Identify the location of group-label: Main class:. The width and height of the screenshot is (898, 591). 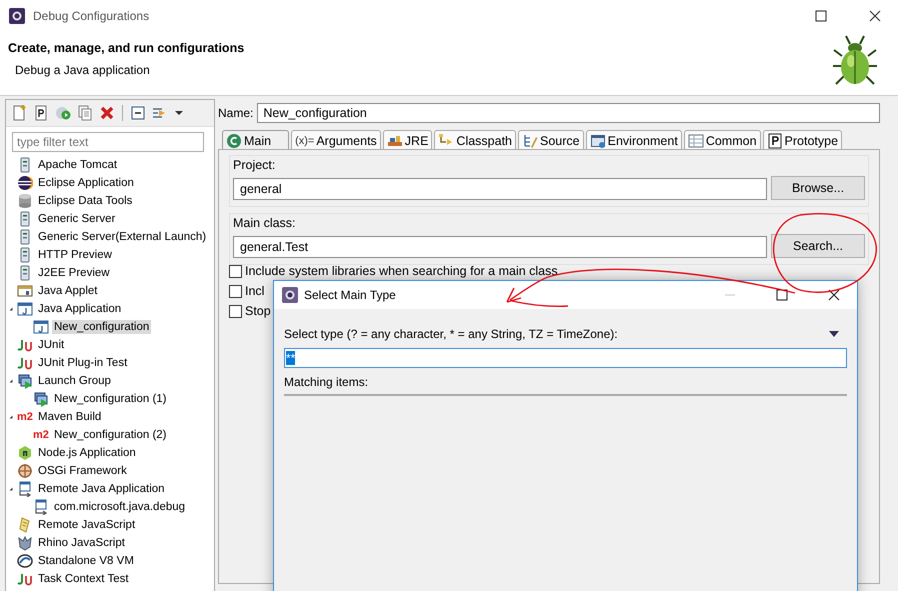
(265, 223).